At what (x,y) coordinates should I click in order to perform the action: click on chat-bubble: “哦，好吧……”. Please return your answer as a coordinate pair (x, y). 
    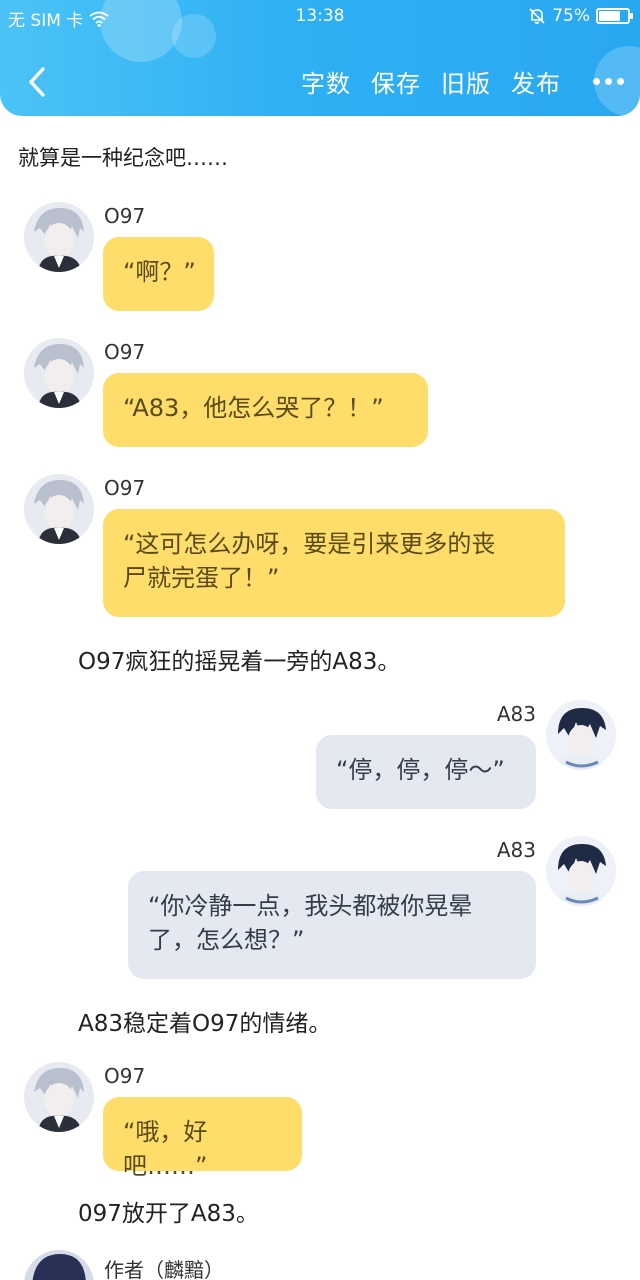
    Looking at the image, I should click on (202, 1138).